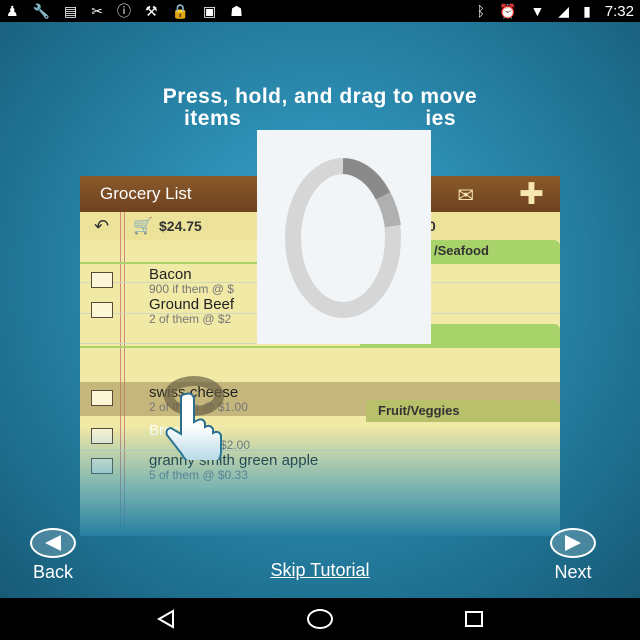 The image size is (640, 640). I want to click on home-nav-icon, so click(320, 619).